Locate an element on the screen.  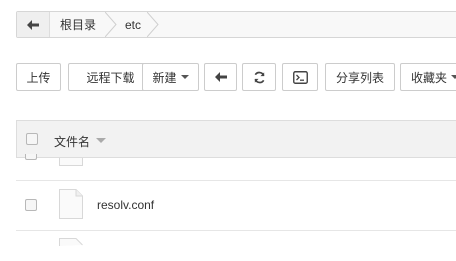
file-name: resolv.conf is located at coordinates (125, 205).